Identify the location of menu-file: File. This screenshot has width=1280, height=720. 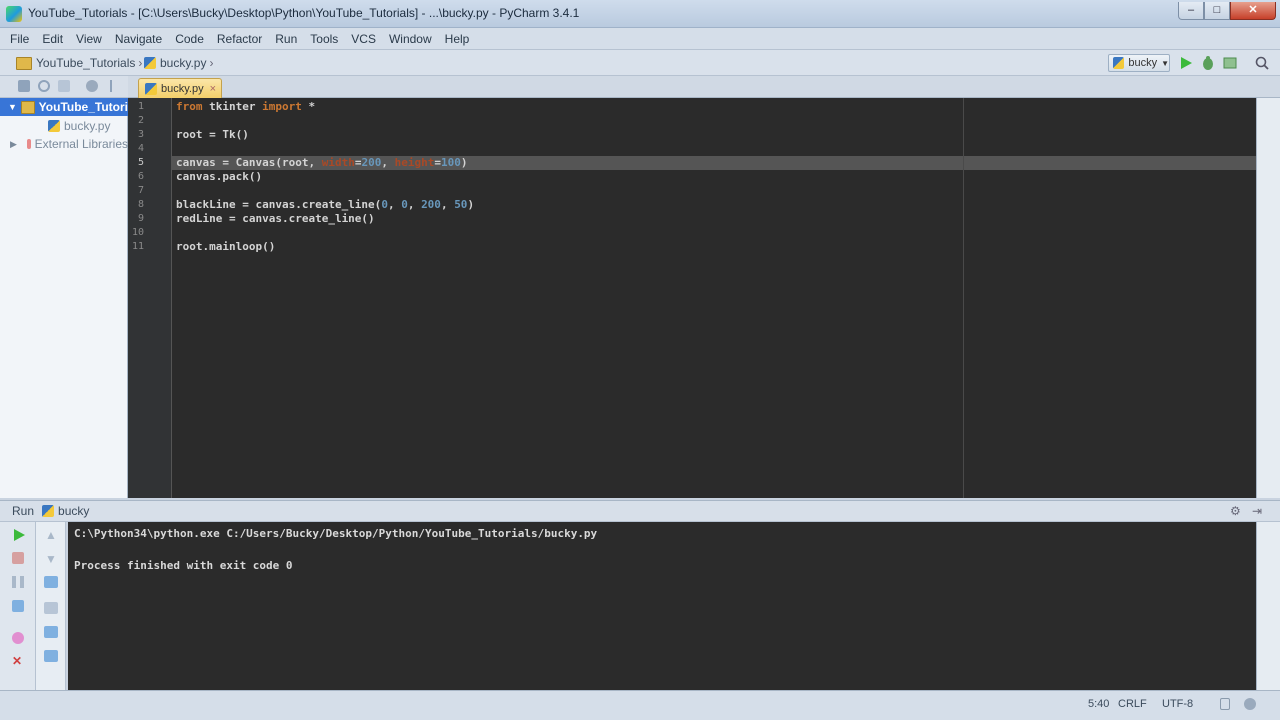
(19, 39).